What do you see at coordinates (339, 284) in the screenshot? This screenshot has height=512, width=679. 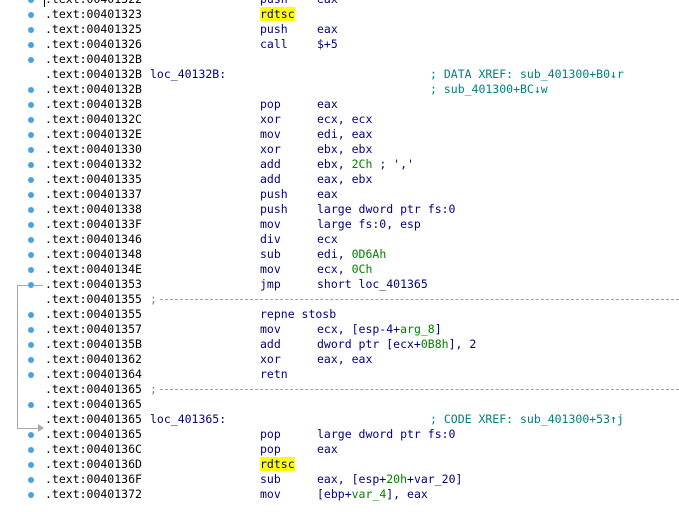 I see `code-row: .text:00401353 jmp short loc_401365` at bounding box center [339, 284].